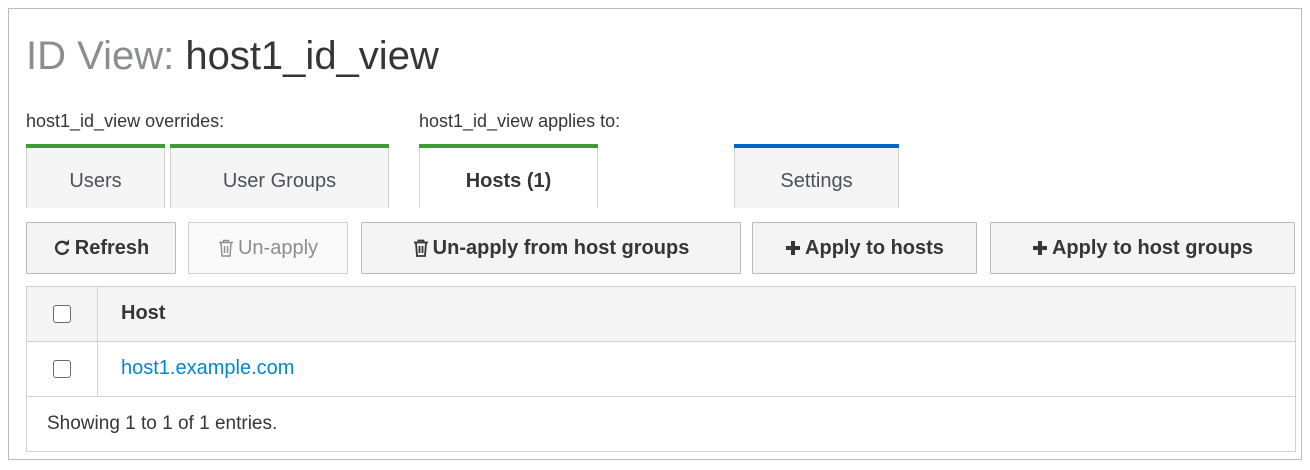 The width and height of the screenshot is (1310, 470). What do you see at coordinates (112, 247) in the screenshot?
I see `refresh-label: Refresh` at bounding box center [112, 247].